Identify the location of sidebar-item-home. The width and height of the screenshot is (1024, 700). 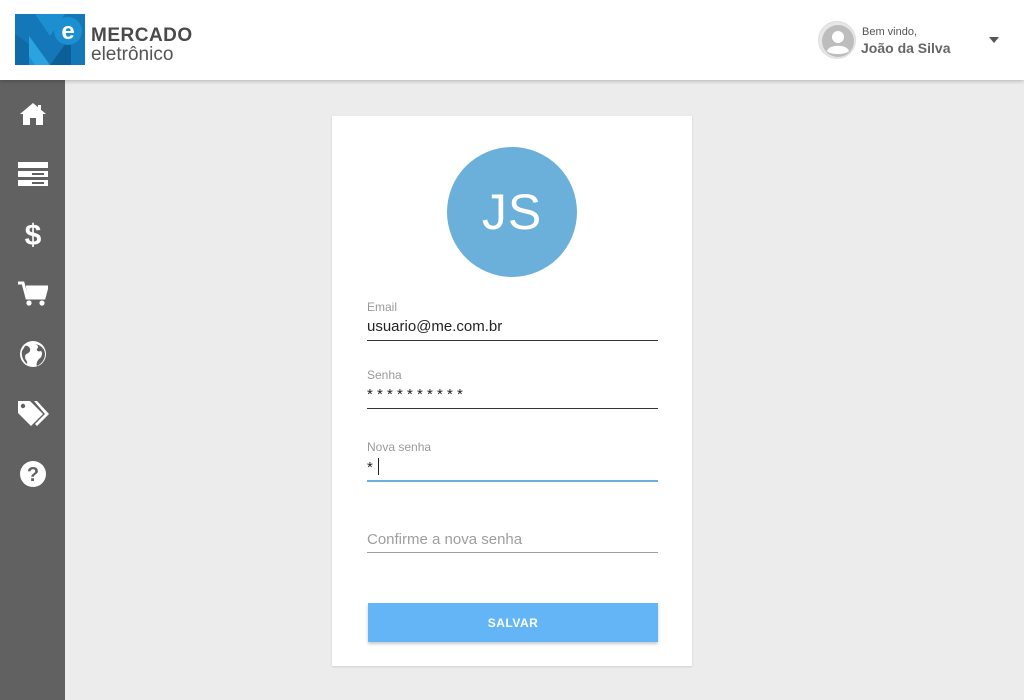
(32, 114).